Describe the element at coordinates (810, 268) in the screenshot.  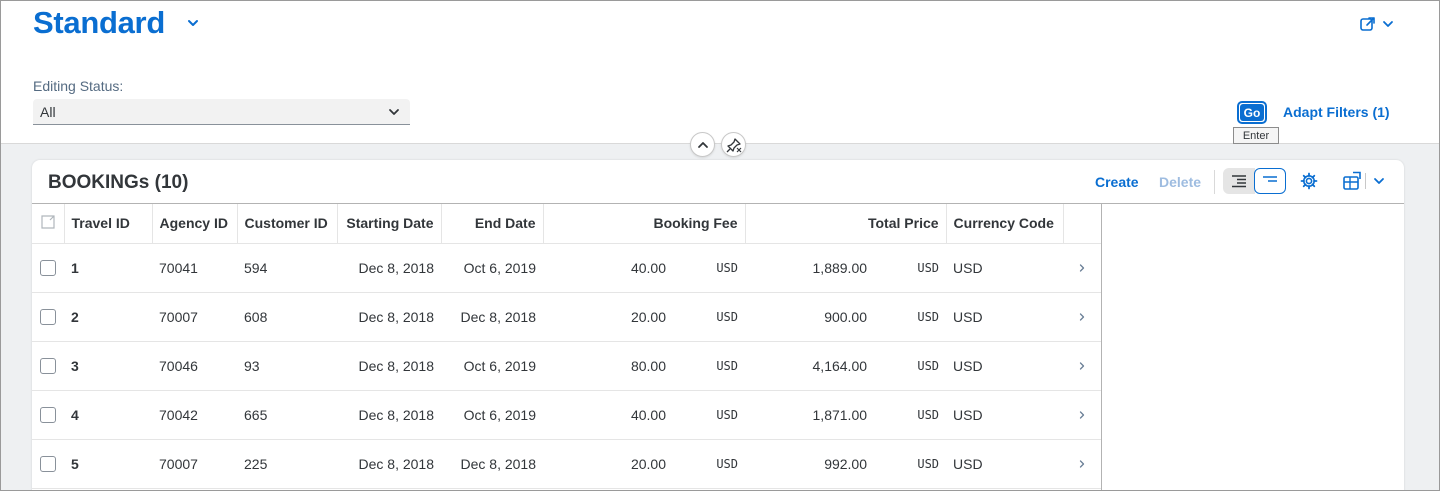
I see `total-price-cell: 1,889.00` at that location.